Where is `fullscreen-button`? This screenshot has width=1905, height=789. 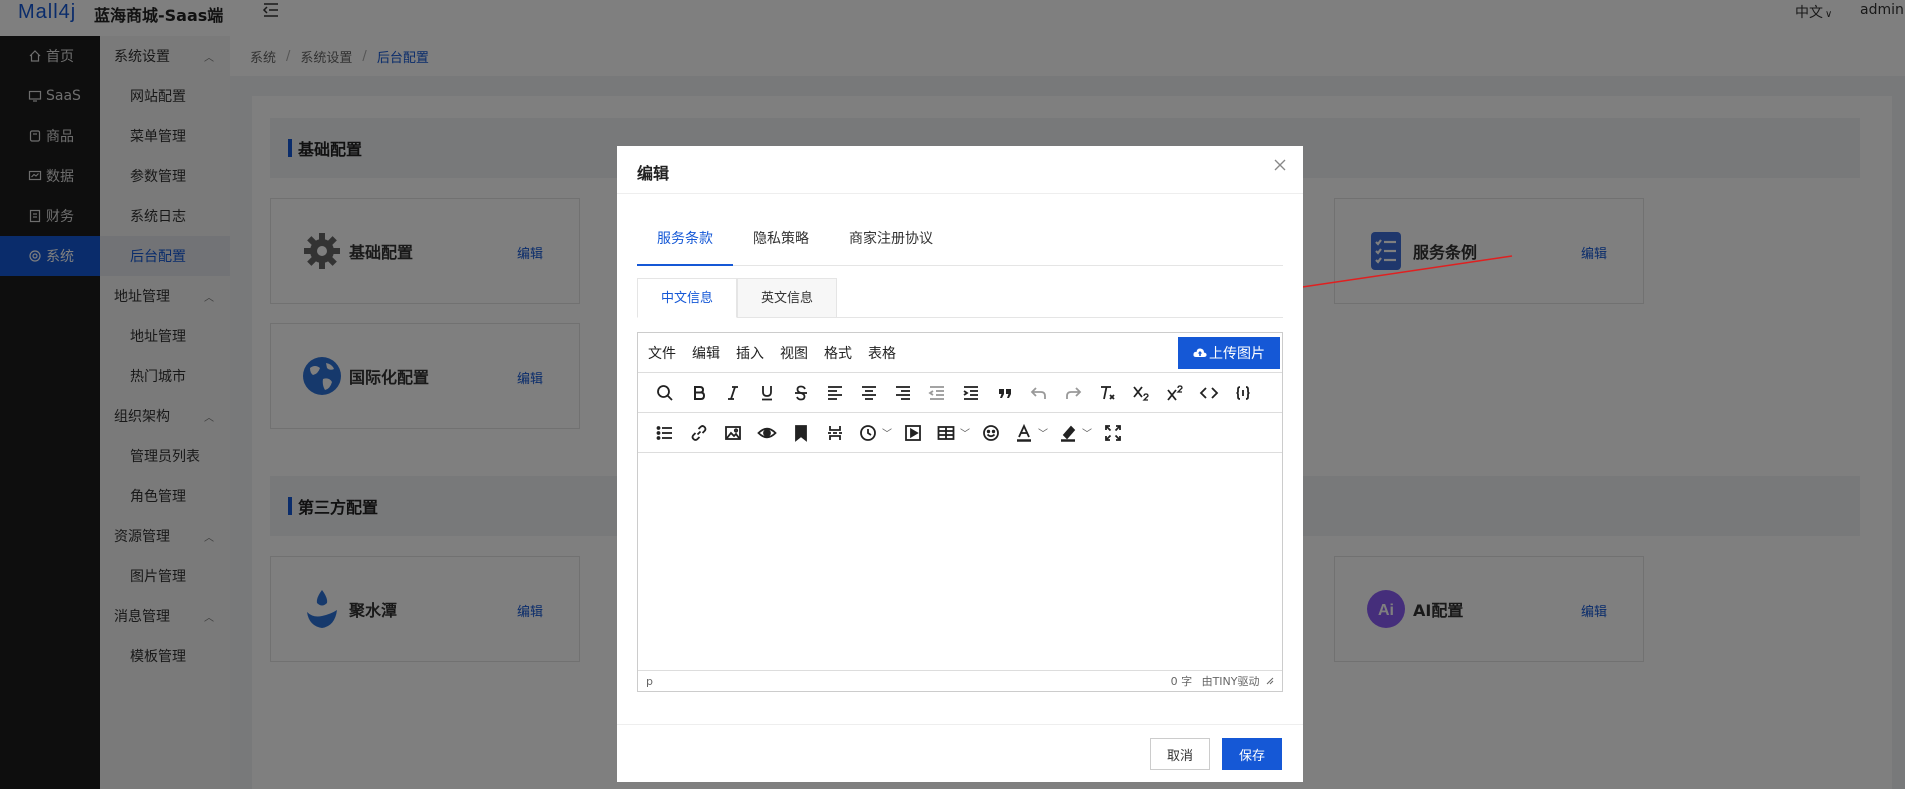 fullscreen-button is located at coordinates (1113, 433).